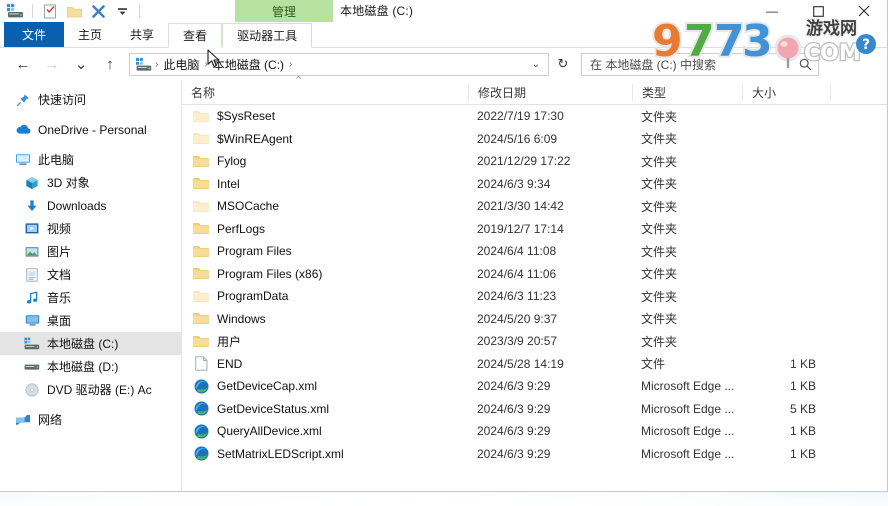 This screenshot has height=506, width=888. Describe the element at coordinates (90, 34) in the screenshot. I see `tab-home: 主页` at that location.